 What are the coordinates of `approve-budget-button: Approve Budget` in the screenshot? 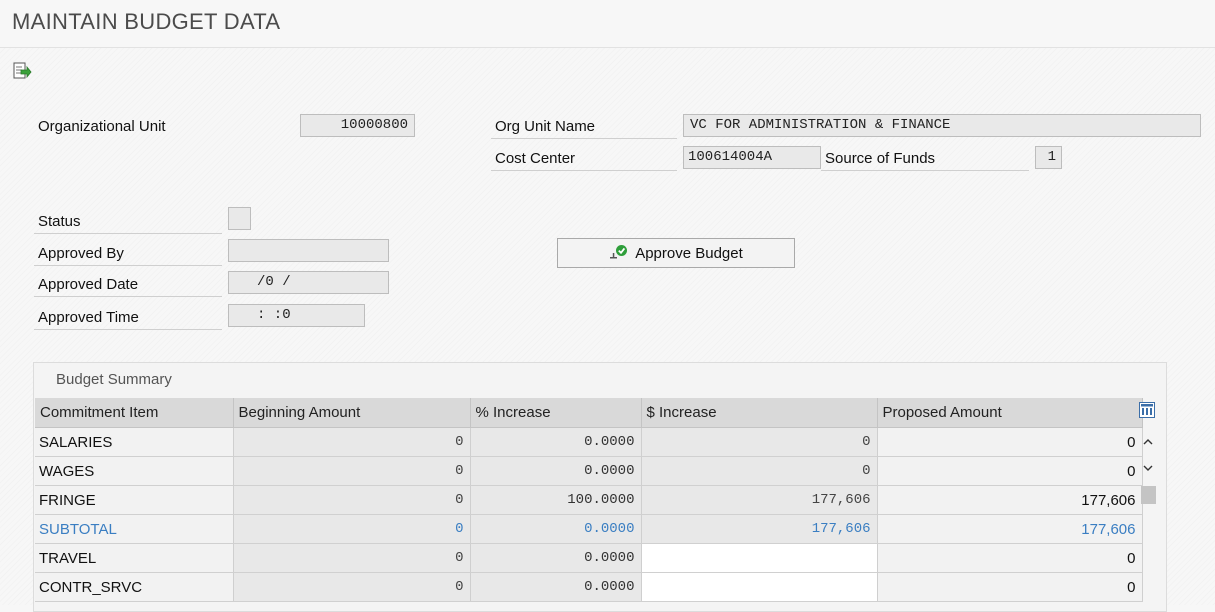 It's located at (676, 253).